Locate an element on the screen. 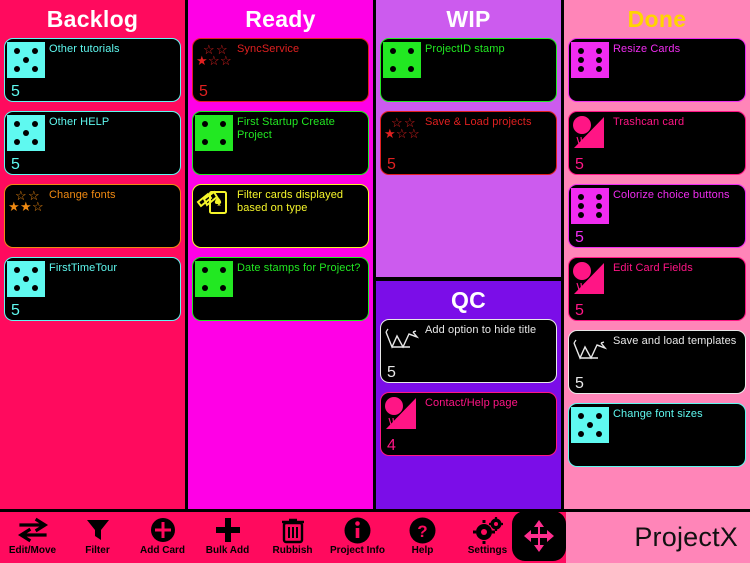 The width and height of the screenshot is (750, 563). move-handle is located at coordinates (539, 536).